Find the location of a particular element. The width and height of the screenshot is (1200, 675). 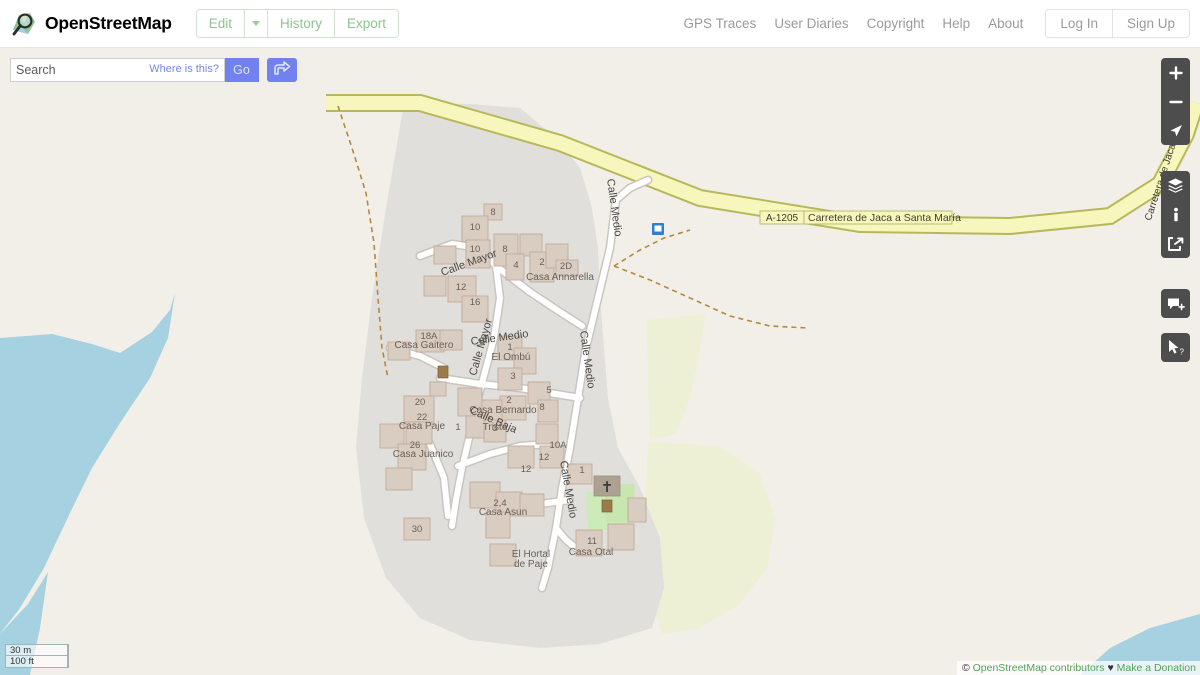

place-label: Casa Paje is located at coordinates (422, 426).